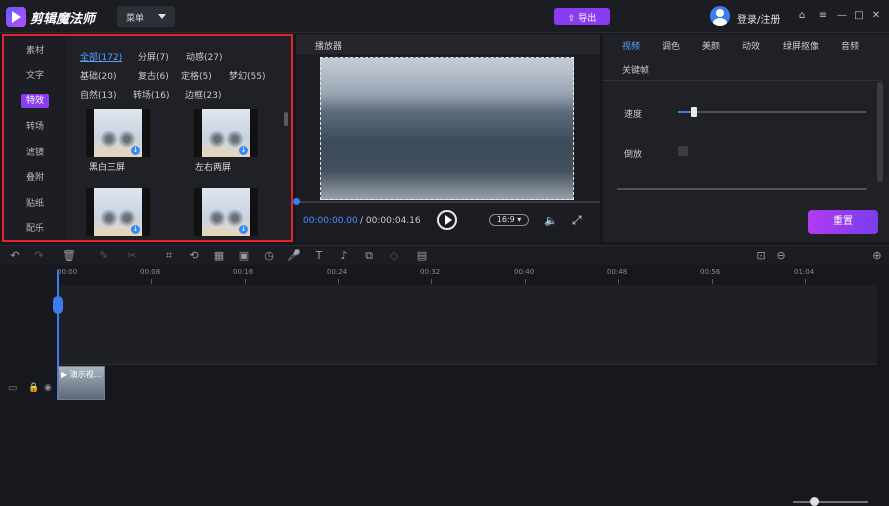 Image resolution: width=889 pixels, height=506 pixels. What do you see at coordinates (394, 256) in the screenshot?
I see `diamond-icon: ◇` at bounding box center [394, 256].